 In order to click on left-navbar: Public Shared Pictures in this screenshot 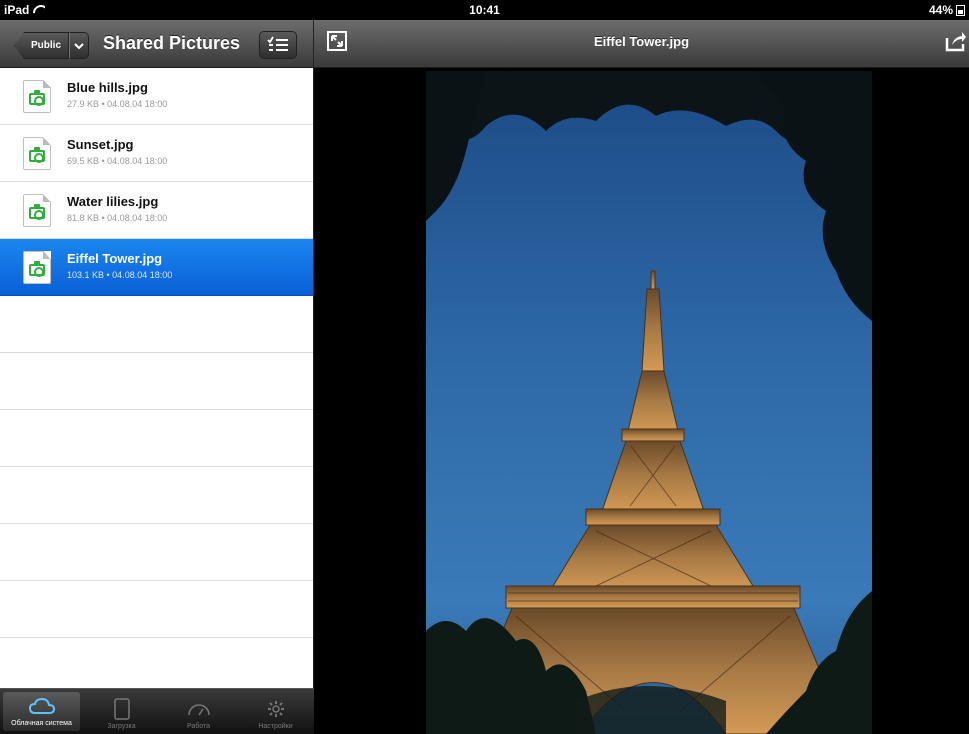, I will do `click(156, 44)`.